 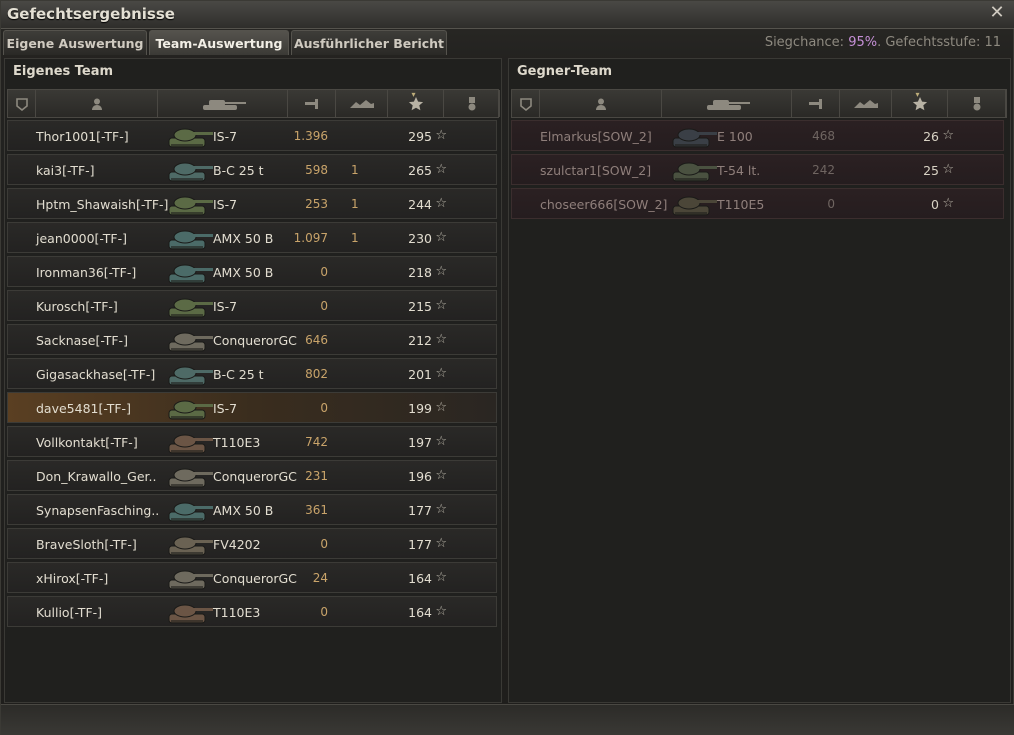 What do you see at coordinates (98, 510) in the screenshot?
I see `player-name: SynapsenFasching..` at bounding box center [98, 510].